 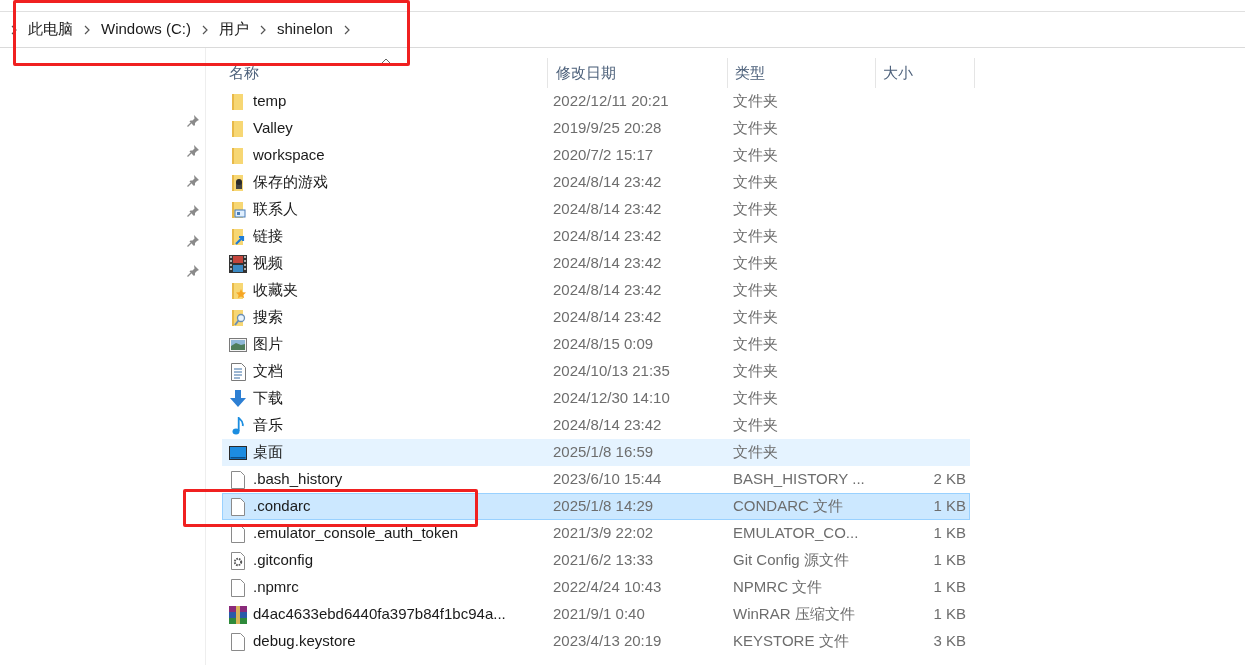 I want to click on column-header: 修改日期, so click(x=637, y=73).